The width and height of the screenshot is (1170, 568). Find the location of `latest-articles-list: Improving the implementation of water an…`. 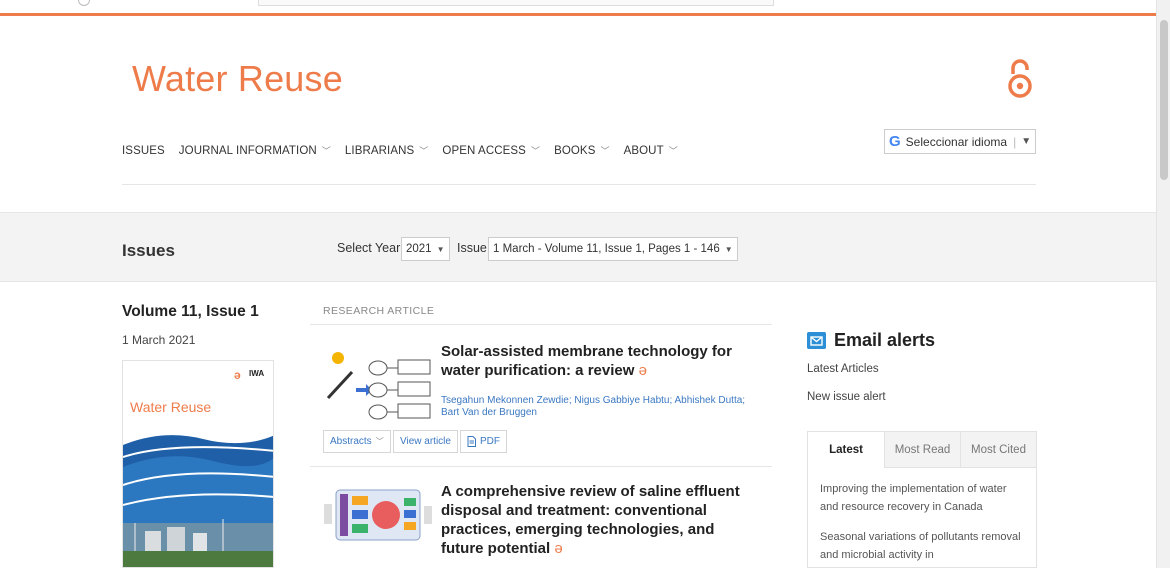

latest-articles-list: Improving the implementation of water an… is located at coordinates (922, 516).